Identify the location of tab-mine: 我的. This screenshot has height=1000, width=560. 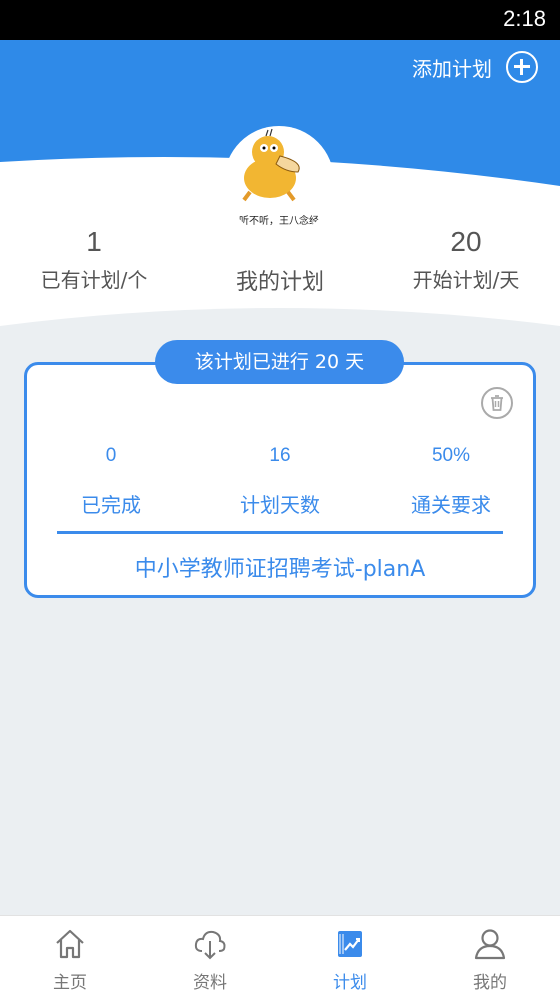
(490, 958).